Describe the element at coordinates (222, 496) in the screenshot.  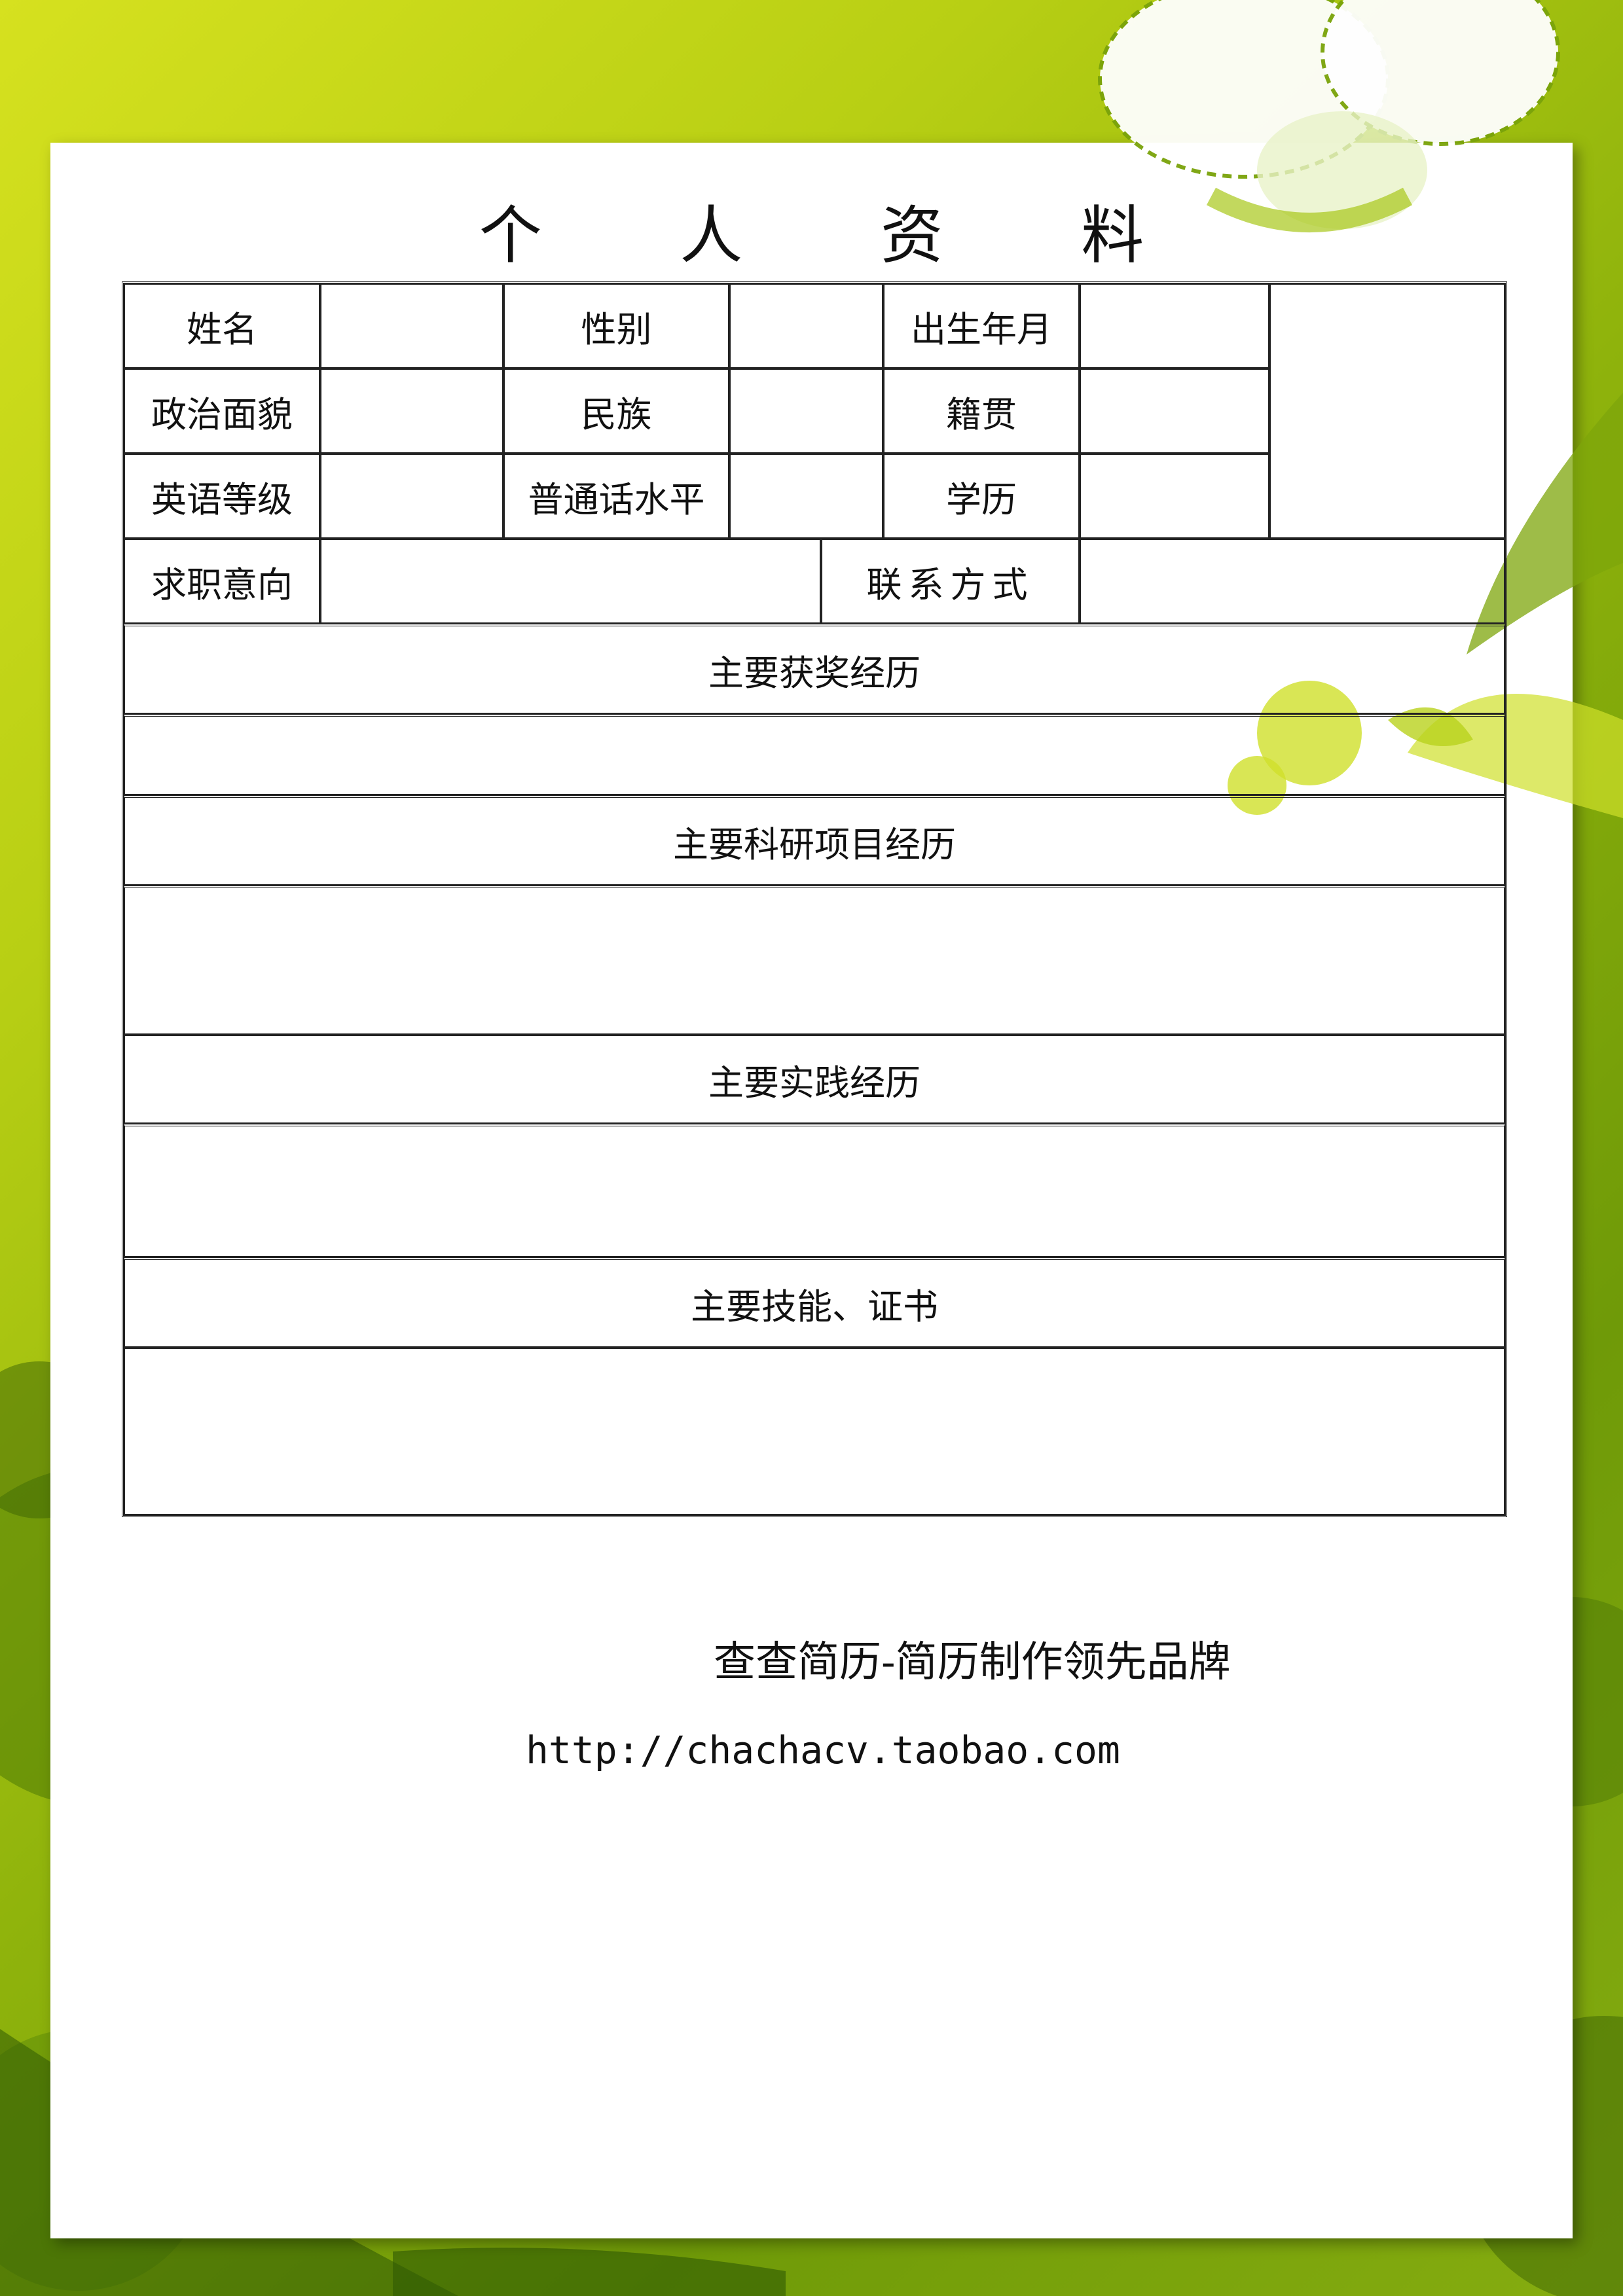
I see `label-english-level: 英语等级` at that location.